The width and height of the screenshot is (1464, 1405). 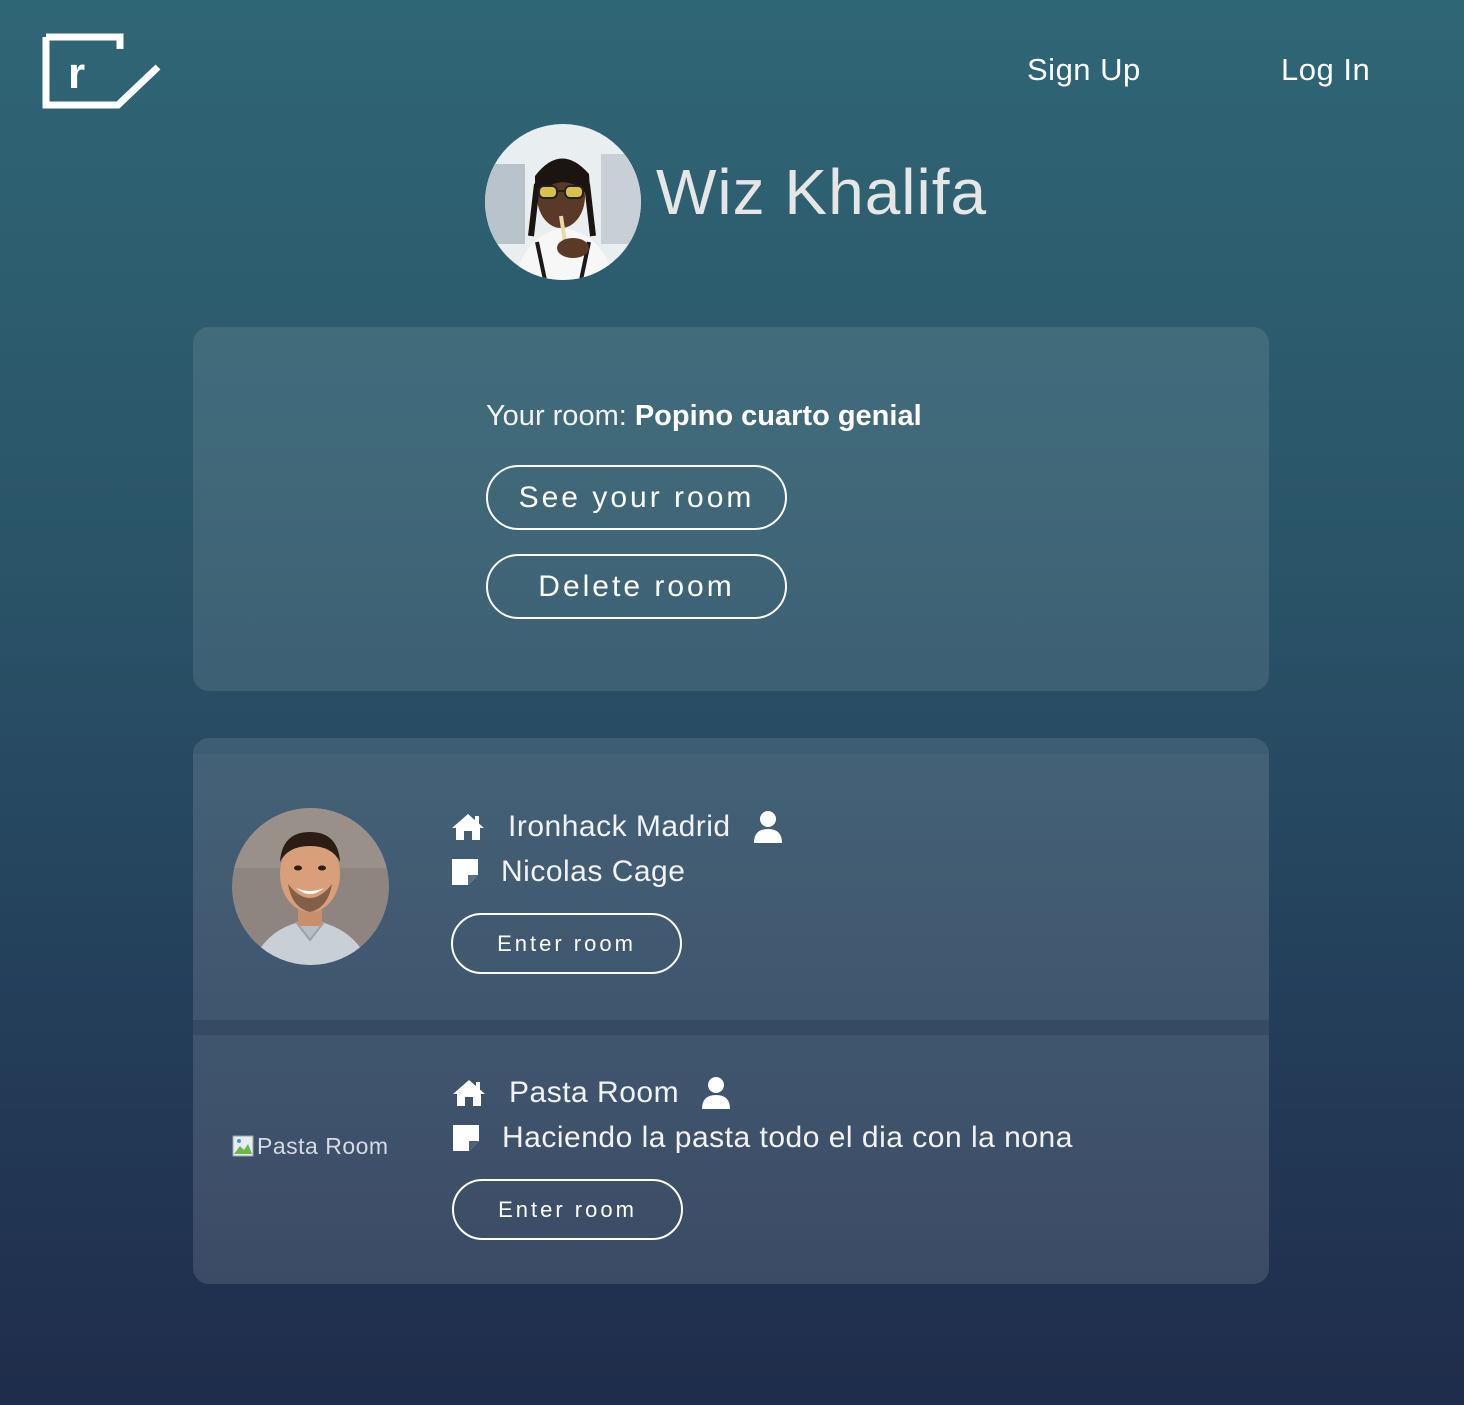 I want to click on room-owner-avatar, so click(x=310, y=886).